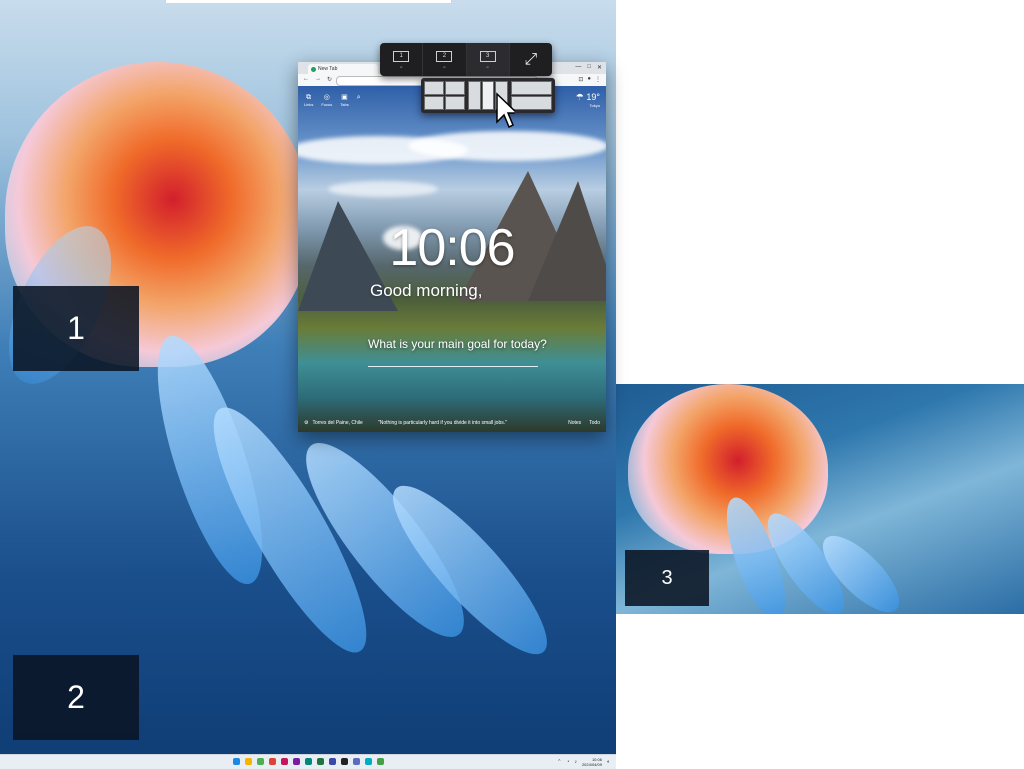 This screenshot has height=769, width=1024. I want to click on taskbar-clock: 10:06 2024/04/09, so click(592, 762).